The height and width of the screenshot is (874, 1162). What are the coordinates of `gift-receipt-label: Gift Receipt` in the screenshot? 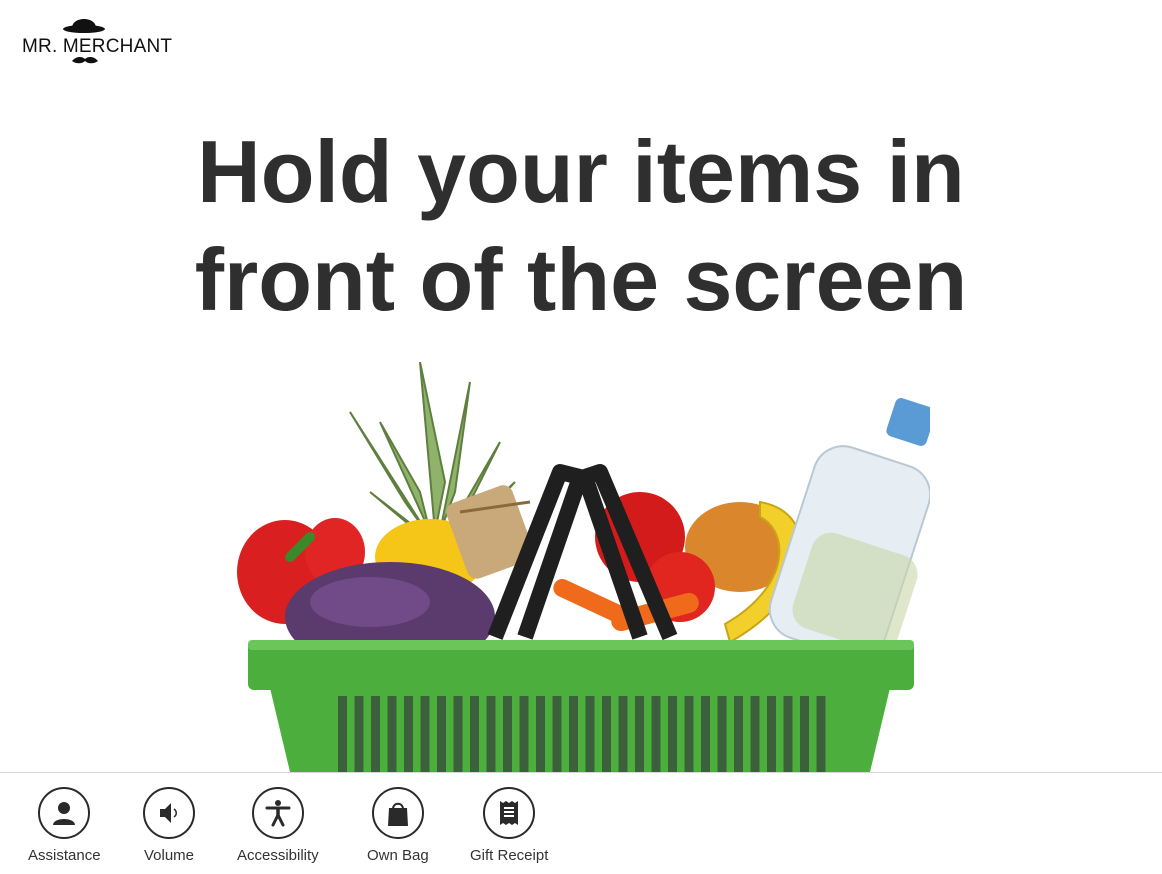 It's located at (509, 855).